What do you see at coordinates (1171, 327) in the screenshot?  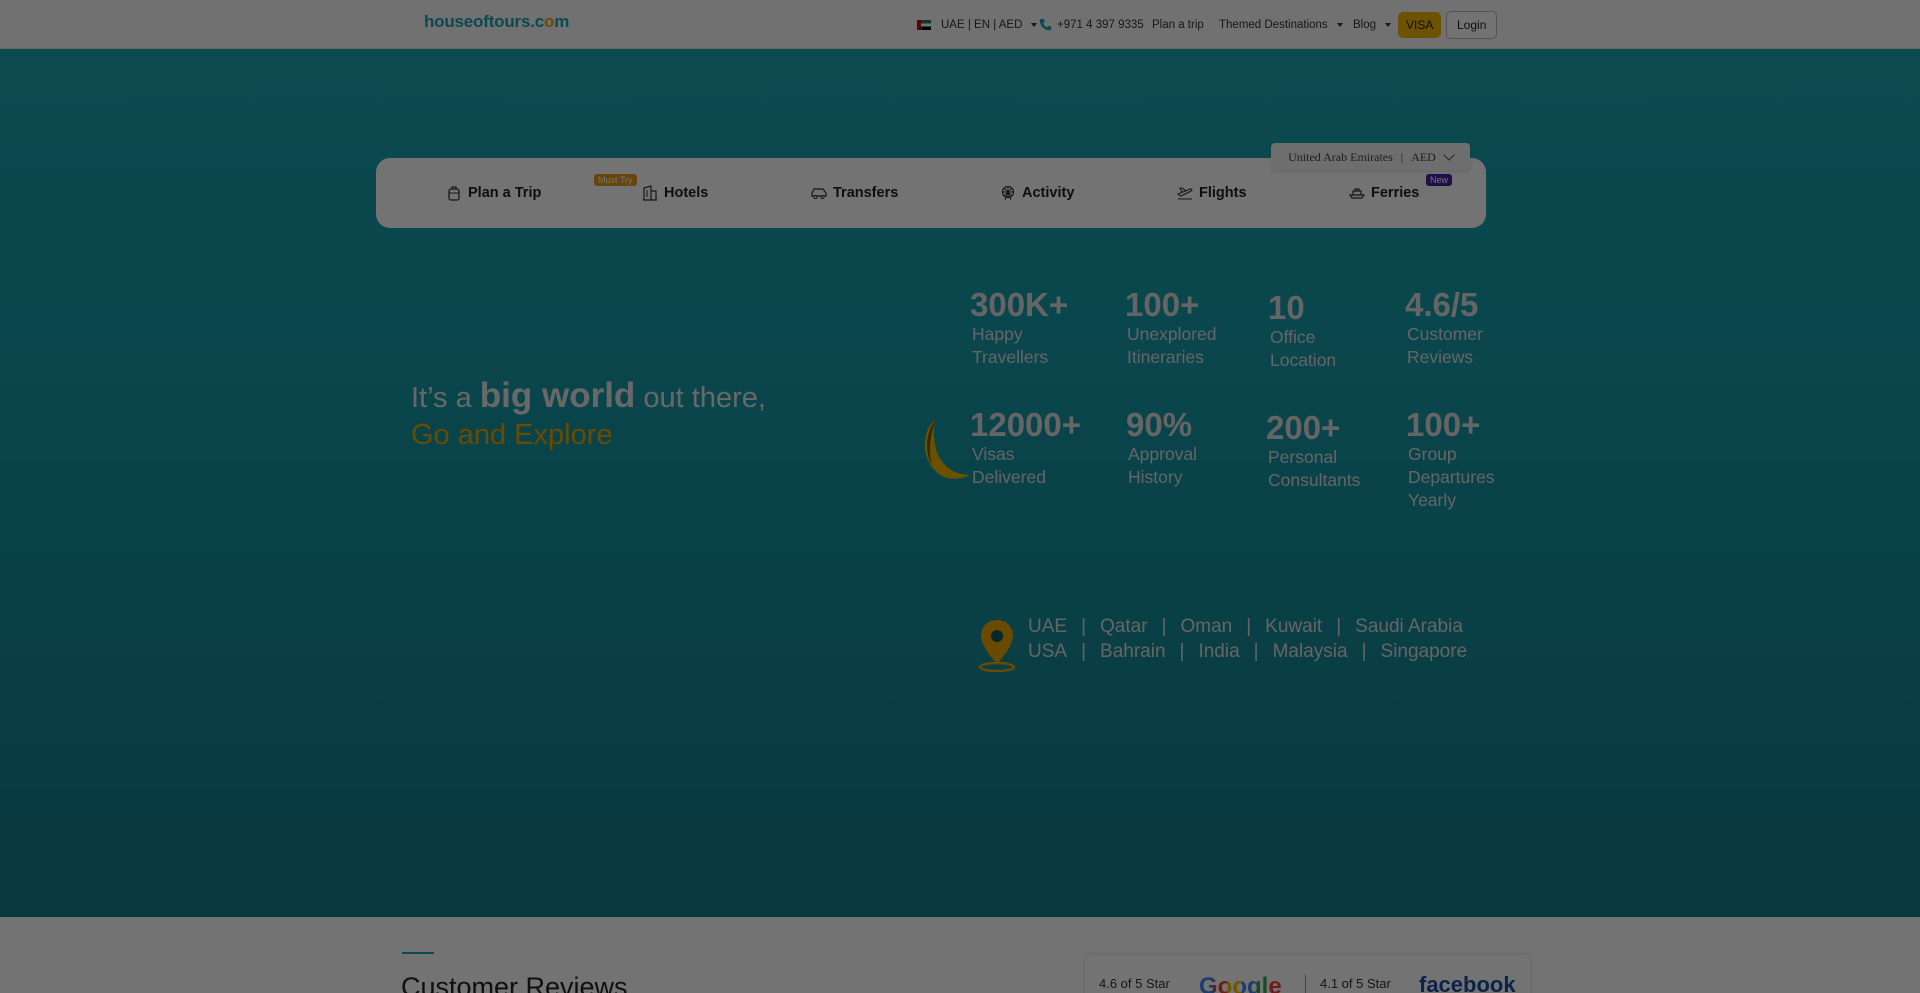 I see `stat-itineraries: 100+ Unexplored Itineraries` at bounding box center [1171, 327].